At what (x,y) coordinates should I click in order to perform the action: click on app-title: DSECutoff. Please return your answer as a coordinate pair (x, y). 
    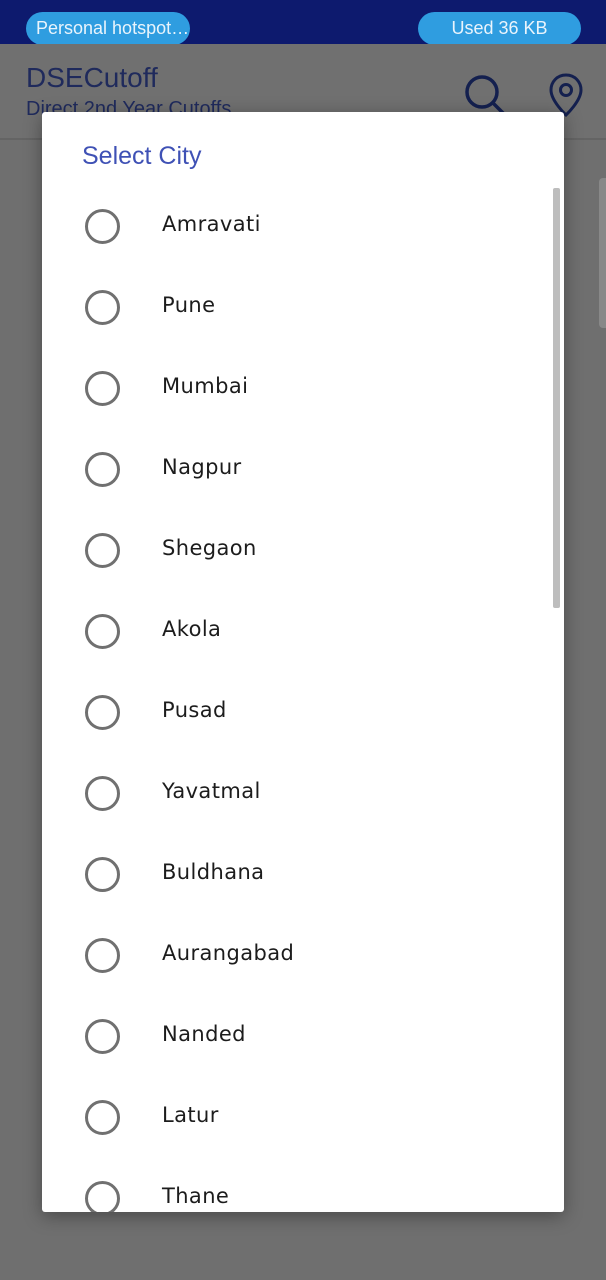
    Looking at the image, I should click on (92, 77).